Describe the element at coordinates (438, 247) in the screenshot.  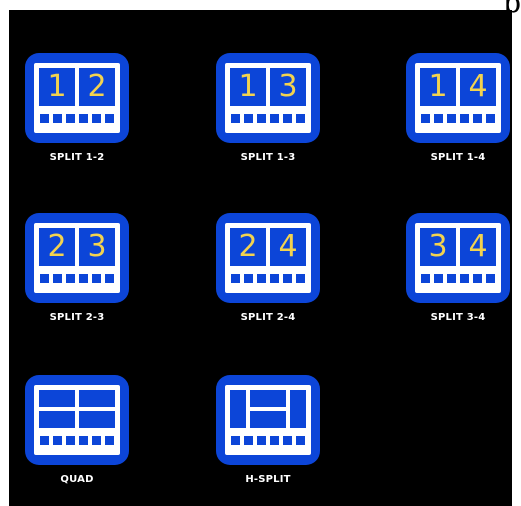
I see `pane-left-number: 3` at that location.